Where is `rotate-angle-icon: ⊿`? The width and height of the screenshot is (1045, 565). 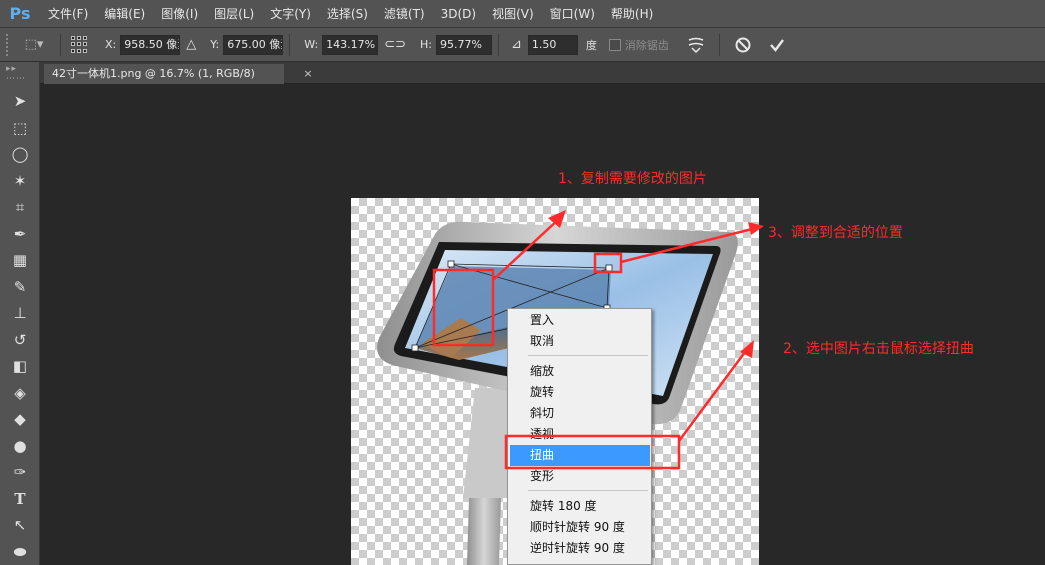 rotate-angle-icon: ⊿ is located at coordinates (516, 44).